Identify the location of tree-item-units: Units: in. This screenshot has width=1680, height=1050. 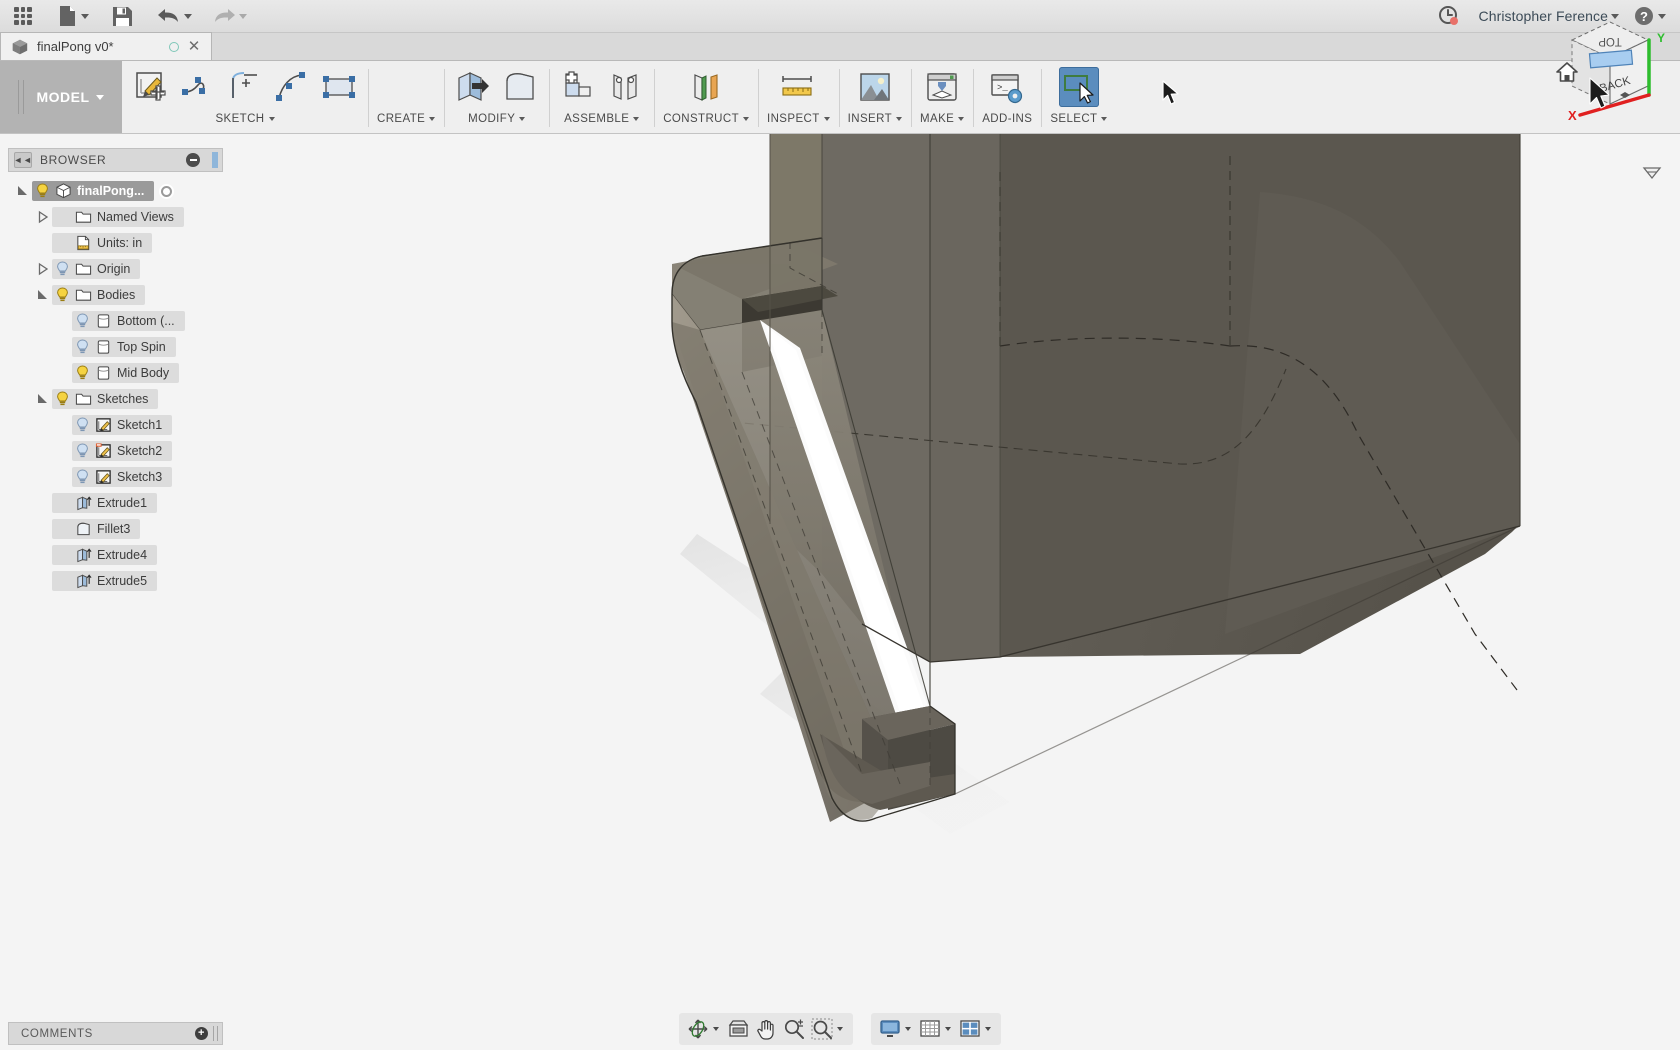
(115, 243).